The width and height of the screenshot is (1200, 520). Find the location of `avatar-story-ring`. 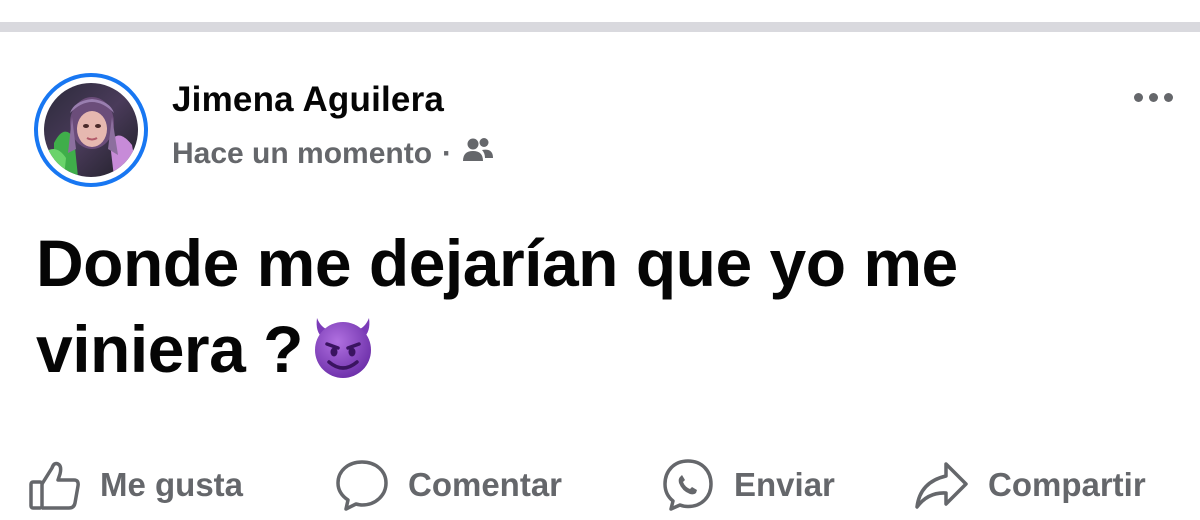

avatar-story-ring is located at coordinates (91, 130).